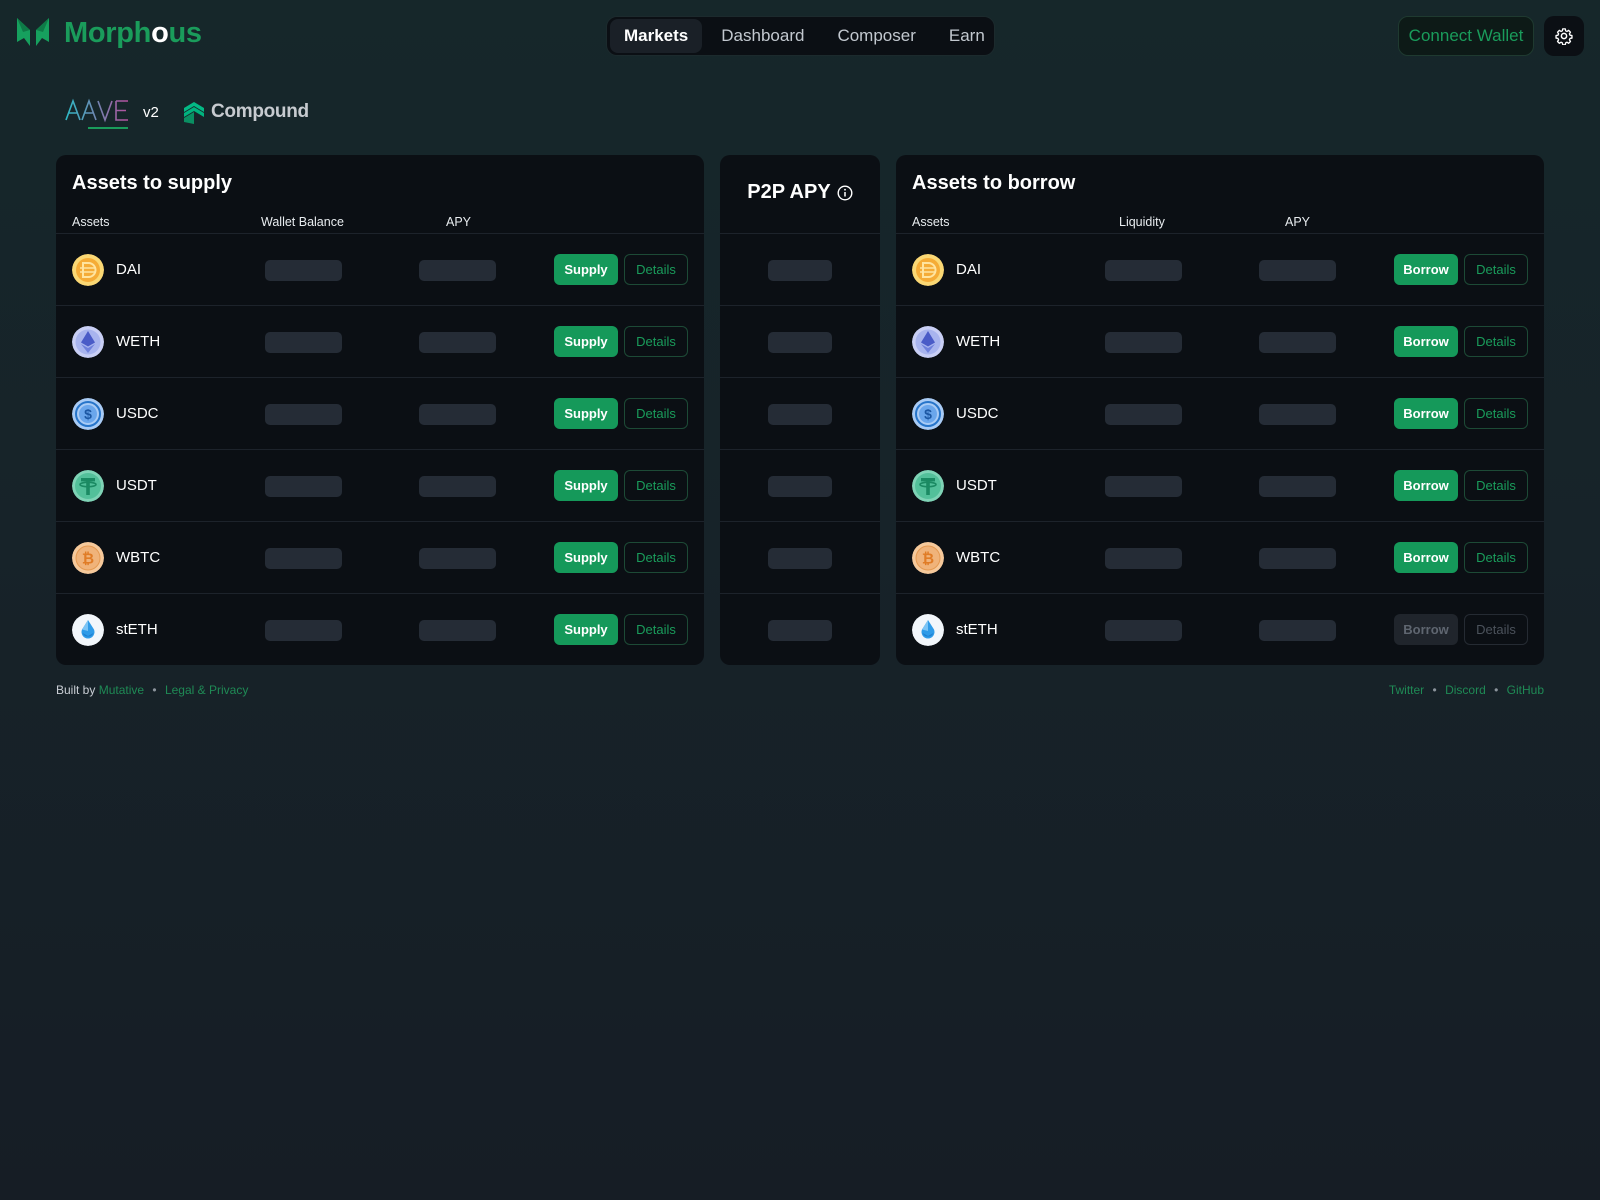  I want to click on author-link: Mutative, so click(121, 690).